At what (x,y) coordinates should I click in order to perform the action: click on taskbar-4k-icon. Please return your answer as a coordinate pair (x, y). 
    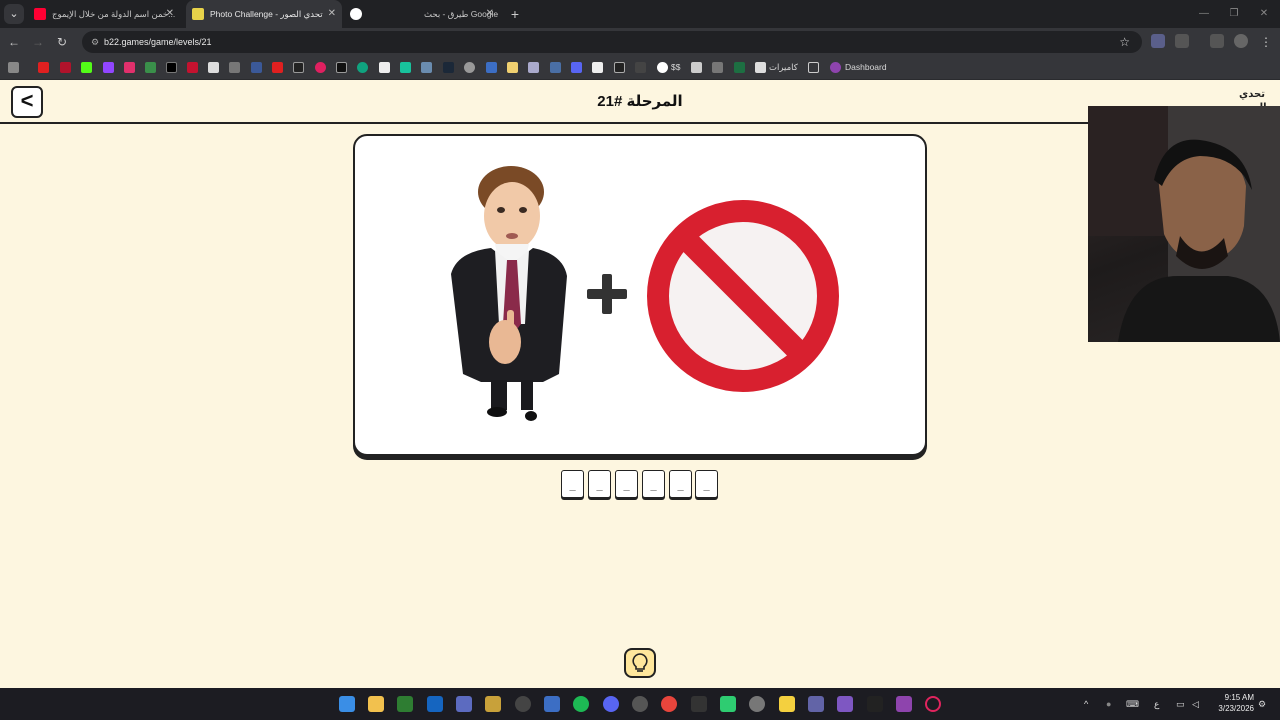
    Looking at the image, I should click on (523, 704).